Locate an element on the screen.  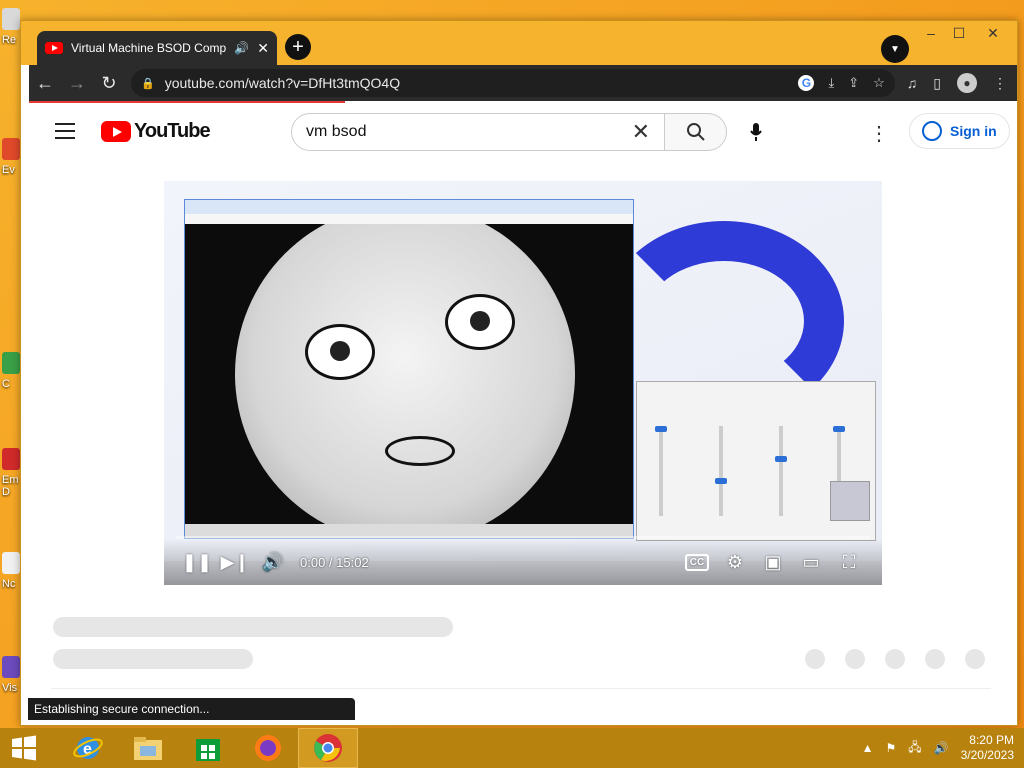
reload-button: ↻ is located at coordinates (109, 83).